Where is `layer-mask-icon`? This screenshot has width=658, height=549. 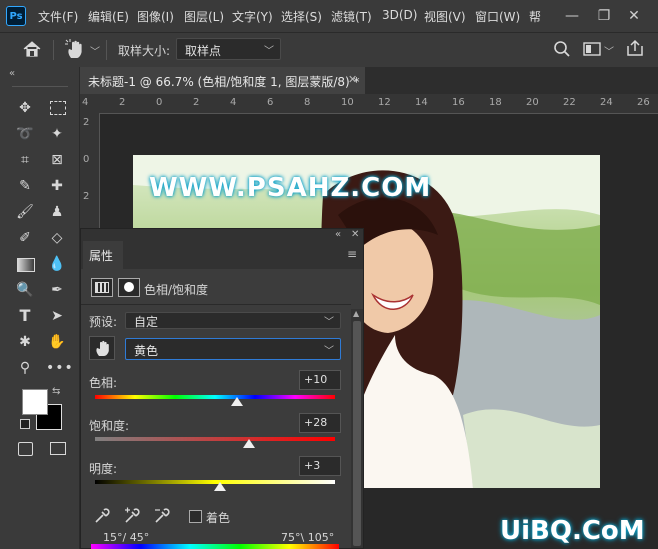
layer-mask-icon is located at coordinates (129, 287).